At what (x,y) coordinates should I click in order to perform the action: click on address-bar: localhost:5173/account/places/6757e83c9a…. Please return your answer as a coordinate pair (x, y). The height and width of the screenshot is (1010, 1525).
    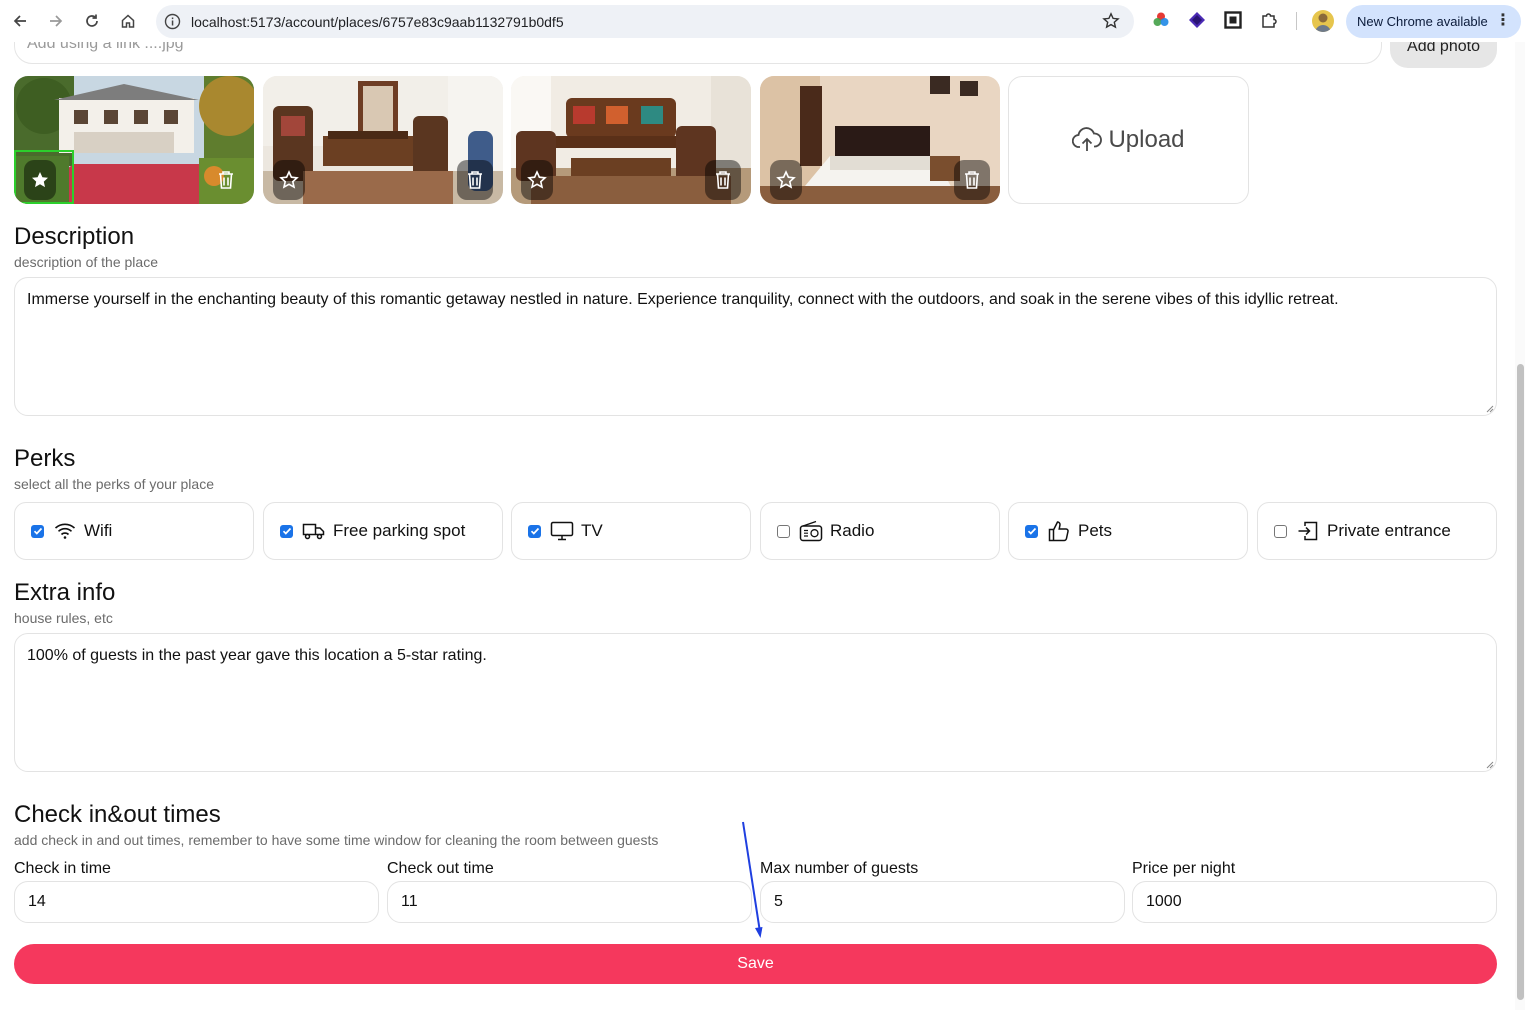
    Looking at the image, I should click on (645, 21).